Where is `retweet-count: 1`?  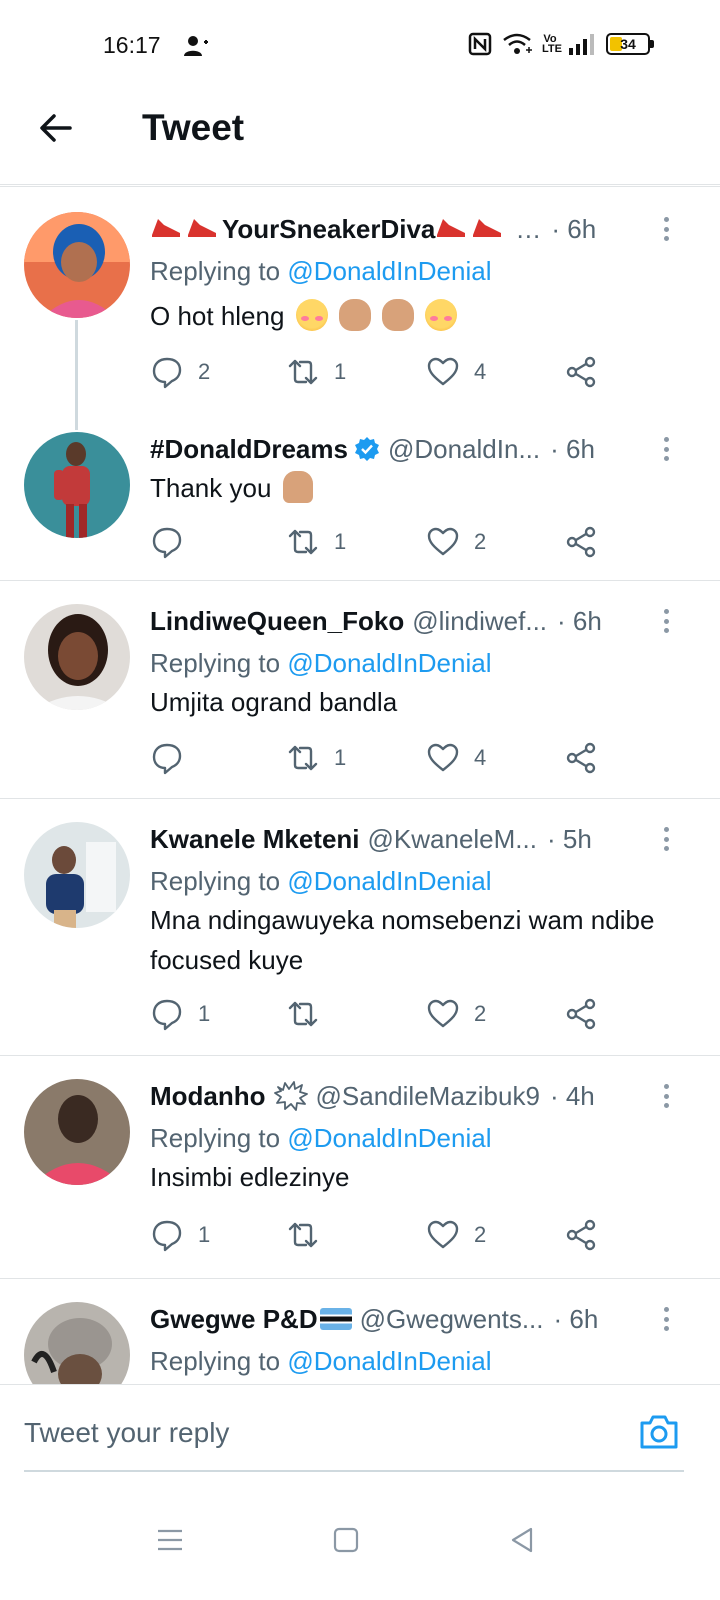 retweet-count: 1 is located at coordinates (340, 541).